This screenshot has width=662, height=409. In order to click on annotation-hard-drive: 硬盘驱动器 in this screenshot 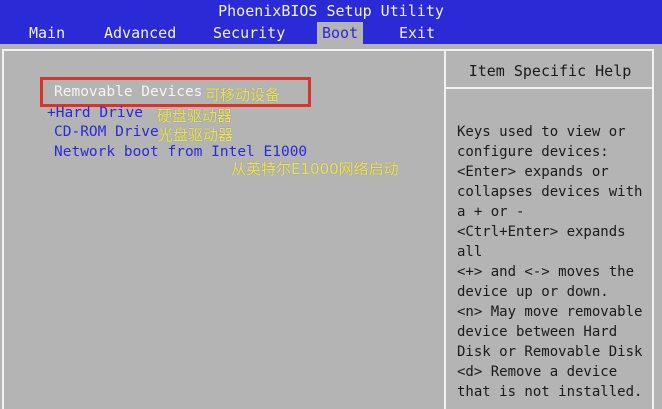, I will do `click(195, 116)`.